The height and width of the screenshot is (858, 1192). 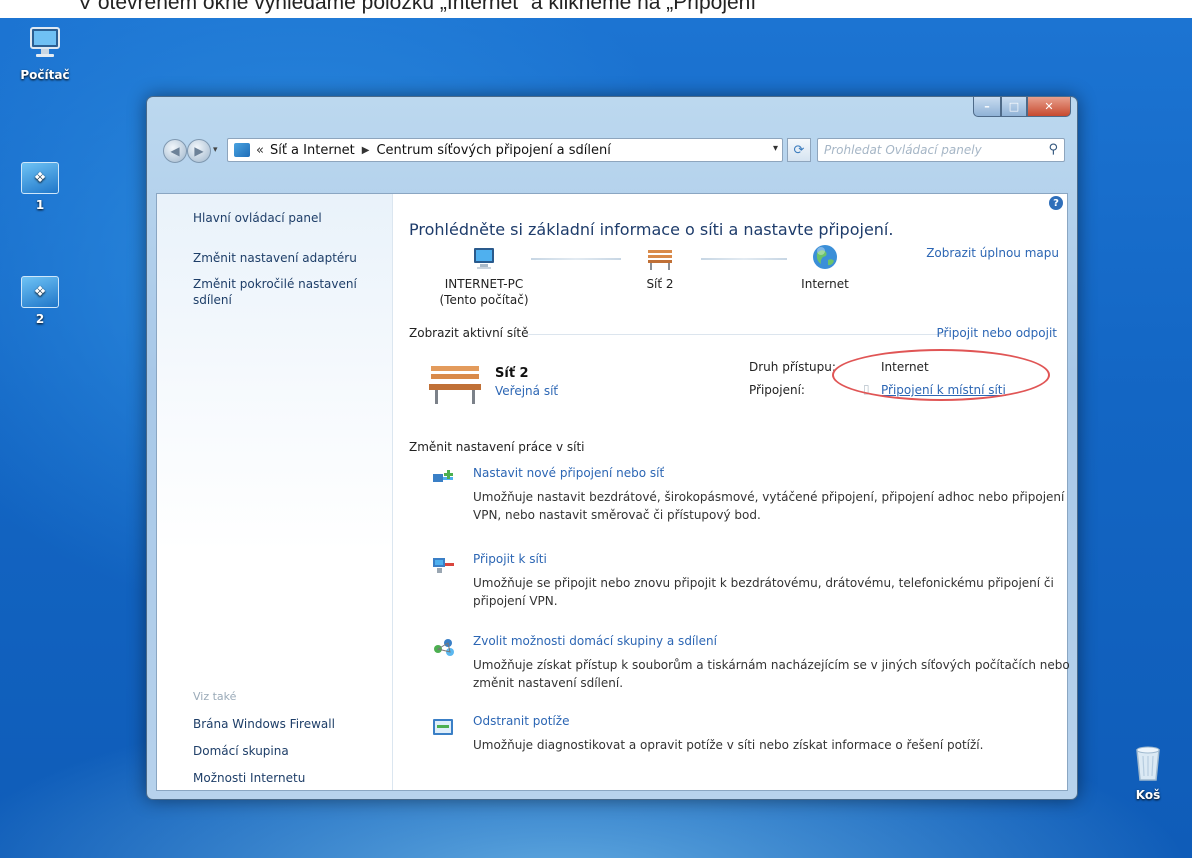 I want to click on window-caption-buttons: – □ ✕, so click(x=1022, y=107).